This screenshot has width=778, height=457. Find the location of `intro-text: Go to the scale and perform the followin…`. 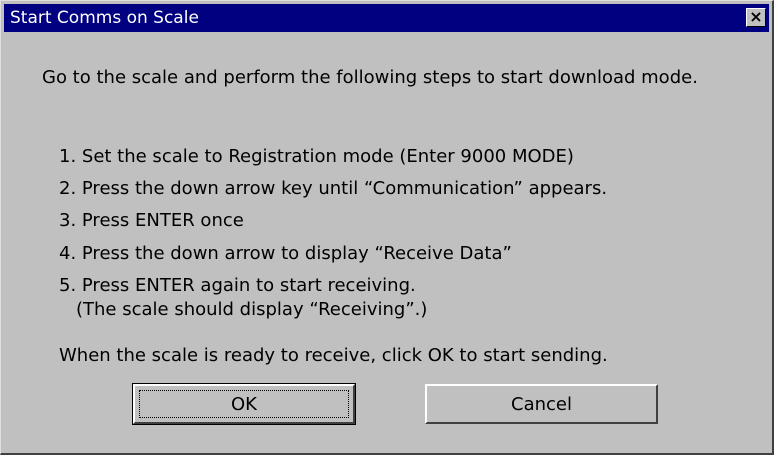

intro-text: Go to the scale and perform the followin… is located at coordinates (370, 77).